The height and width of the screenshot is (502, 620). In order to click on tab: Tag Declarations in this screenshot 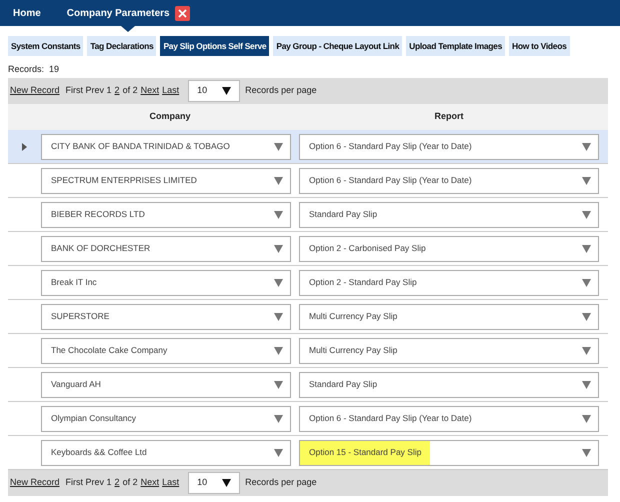, I will do `click(121, 46)`.